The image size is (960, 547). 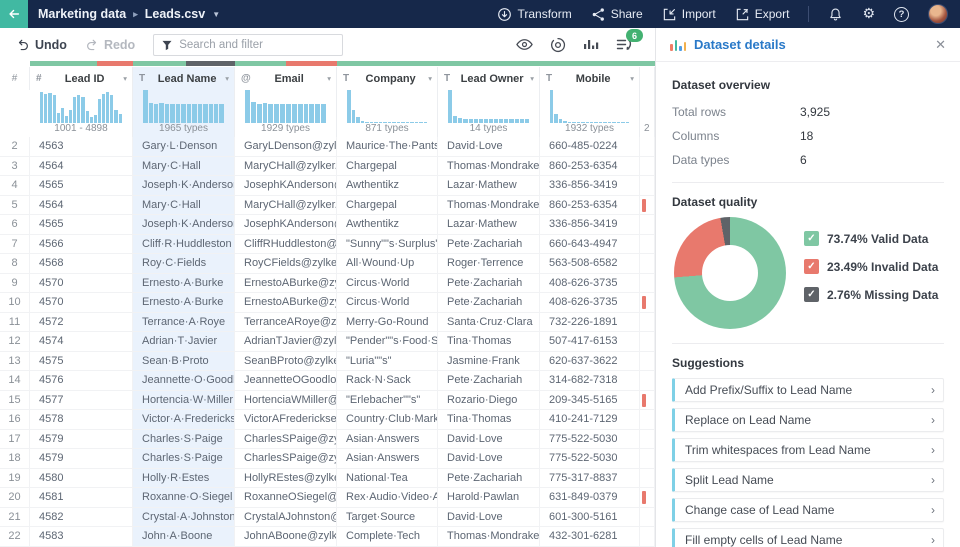 What do you see at coordinates (216, 14) in the screenshot?
I see `chevron-down-icon: ▼` at bounding box center [216, 14].